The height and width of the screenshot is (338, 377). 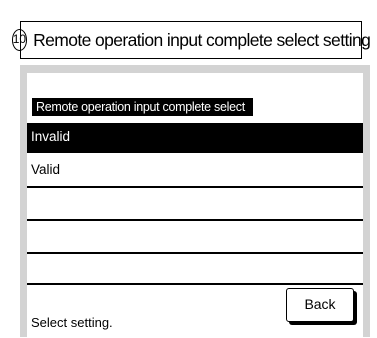 What do you see at coordinates (195, 170) in the screenshot?
I see `option-valid: Valid` at bounding box center [195, 170].